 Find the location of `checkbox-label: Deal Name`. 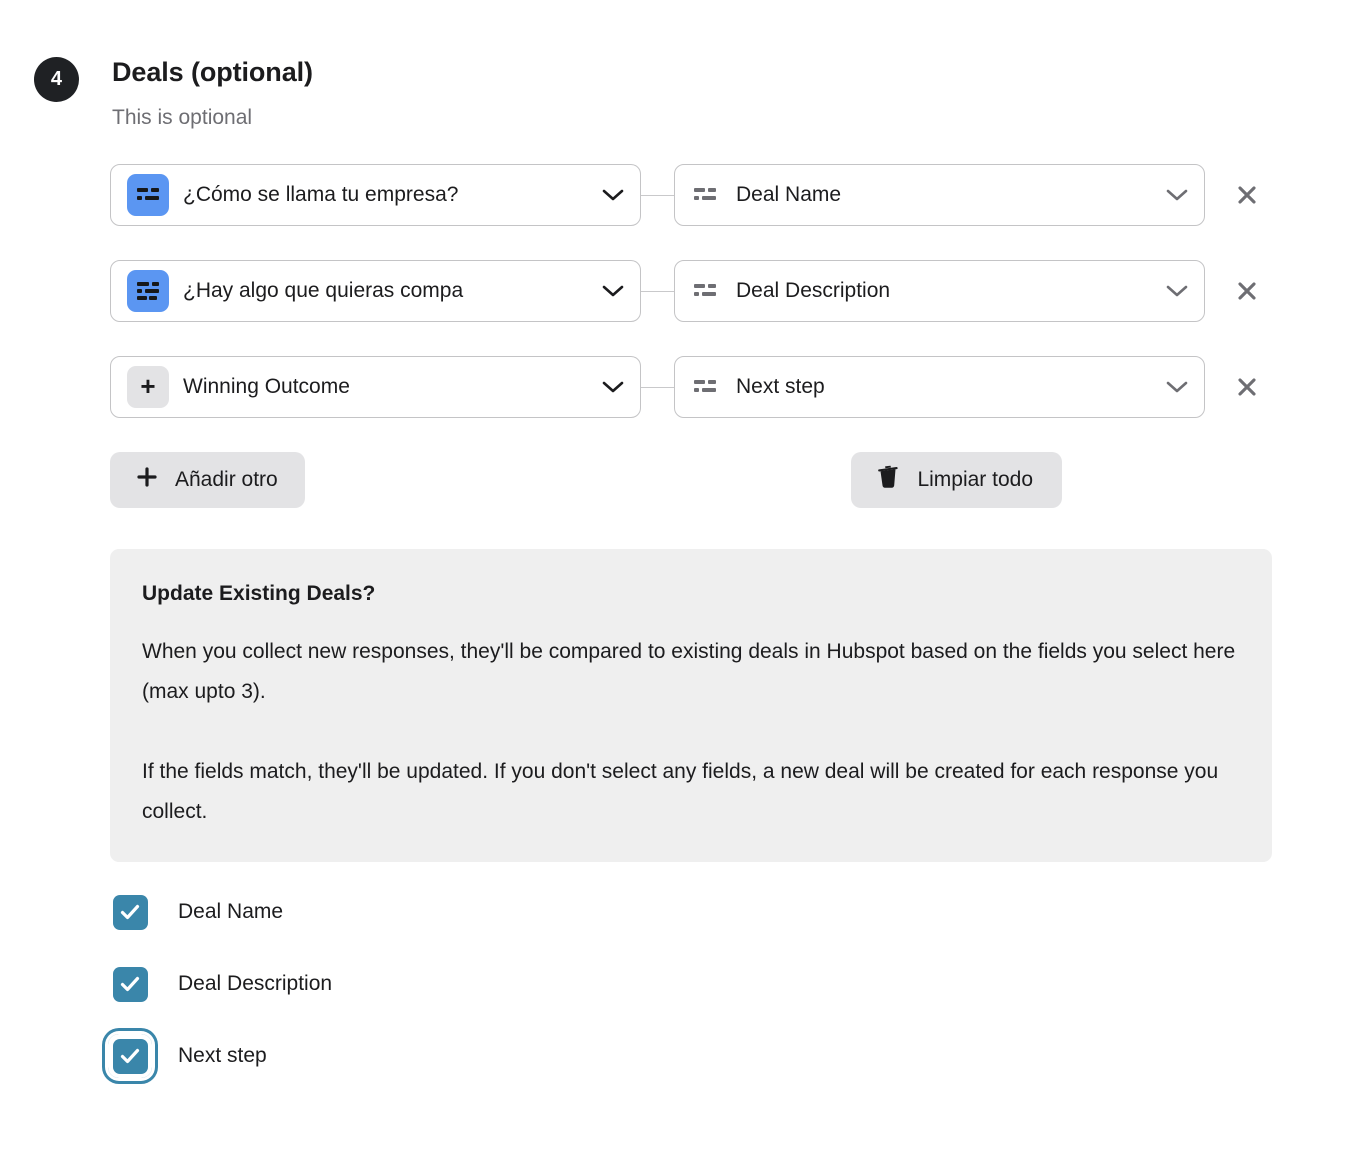

checkbox-label: Deal Name is located at coordinates (231, 911).